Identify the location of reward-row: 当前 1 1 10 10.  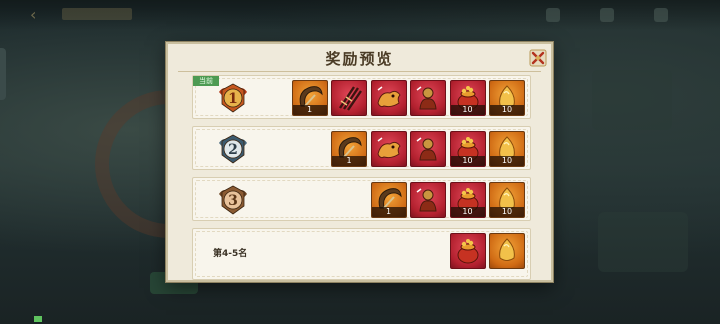
(361, 97).